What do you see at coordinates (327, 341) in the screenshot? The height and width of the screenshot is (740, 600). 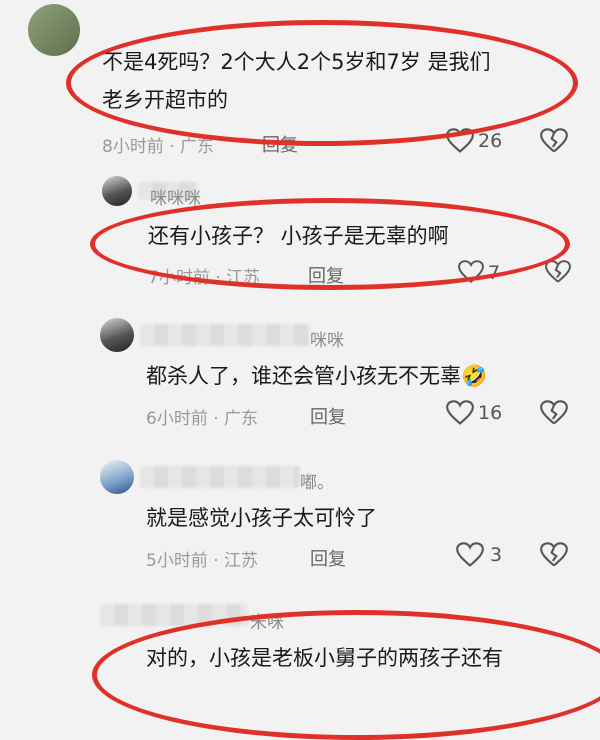 I see `username: 咪咪` at bounding box center [327, 341].